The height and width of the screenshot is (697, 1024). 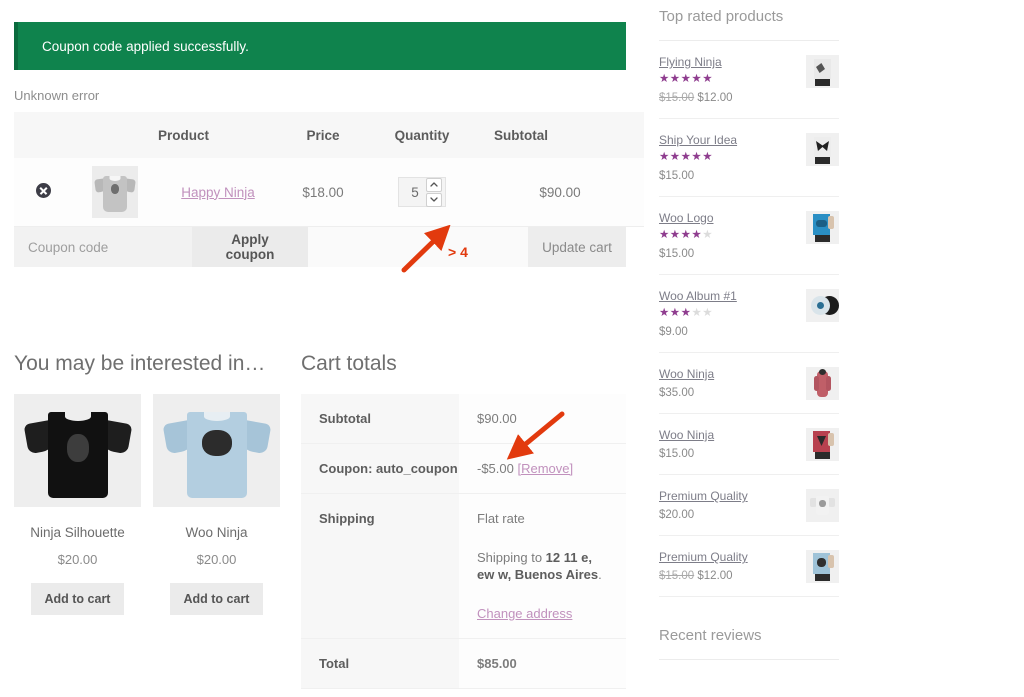 What do you see at coordinates (546, 468) in the screenshot?
I see `remove-coupon-link: [Remove]` at bounding box center [546, 468].